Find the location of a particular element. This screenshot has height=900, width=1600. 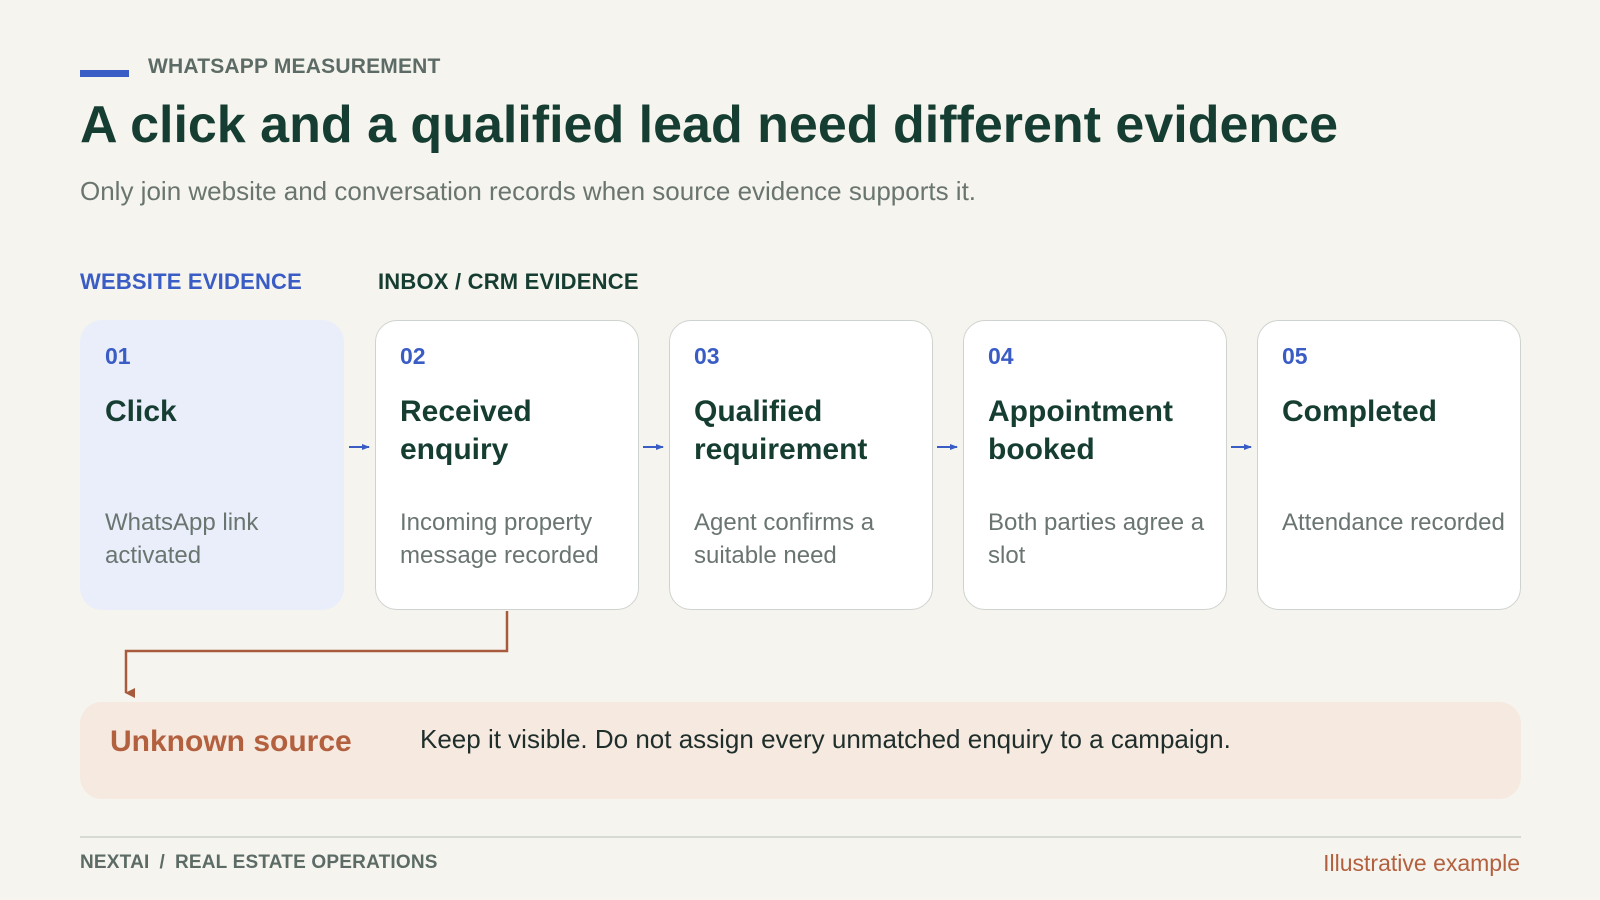

step-number: 01 is located at coordinates (118, 356).